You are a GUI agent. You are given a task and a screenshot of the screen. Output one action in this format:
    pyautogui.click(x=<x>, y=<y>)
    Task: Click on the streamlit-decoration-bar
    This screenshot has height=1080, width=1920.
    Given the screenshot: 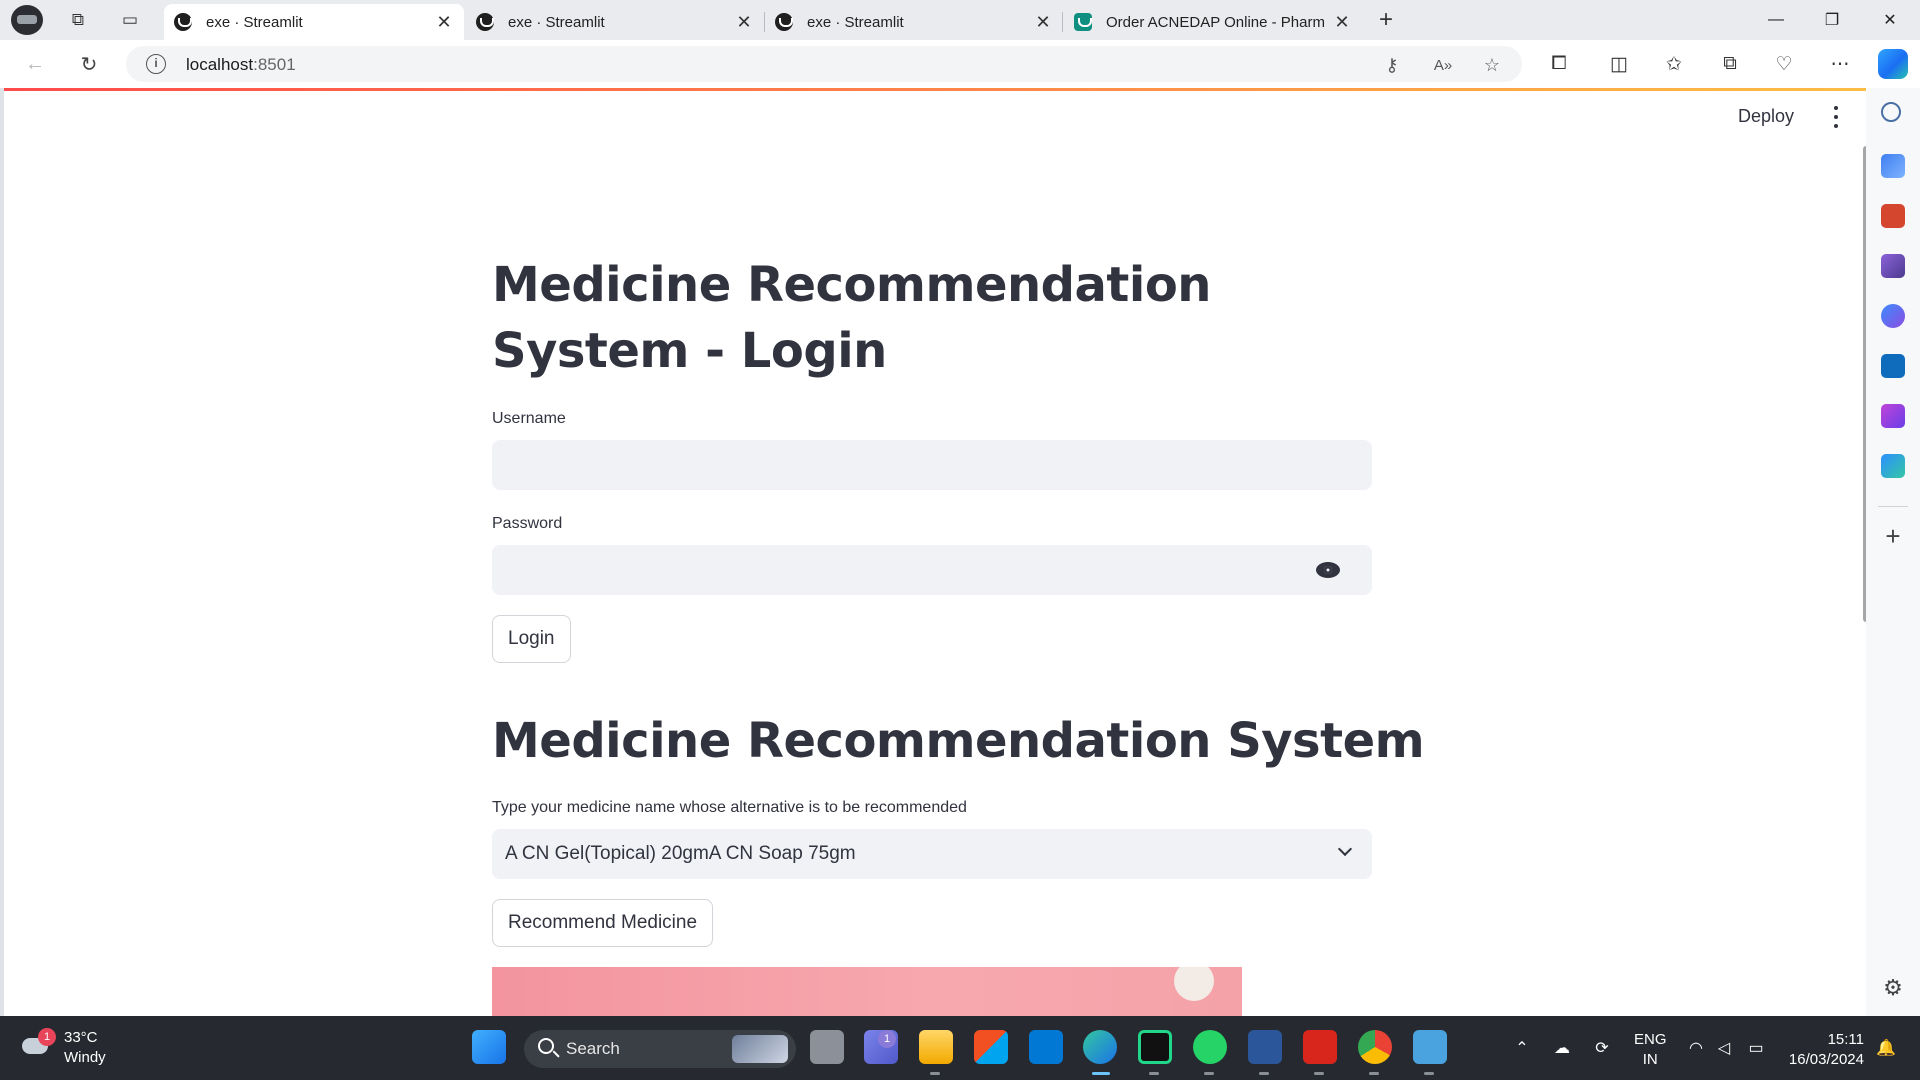 What is the action you would take?
    pyautogui.click(x=935, y=89)
    